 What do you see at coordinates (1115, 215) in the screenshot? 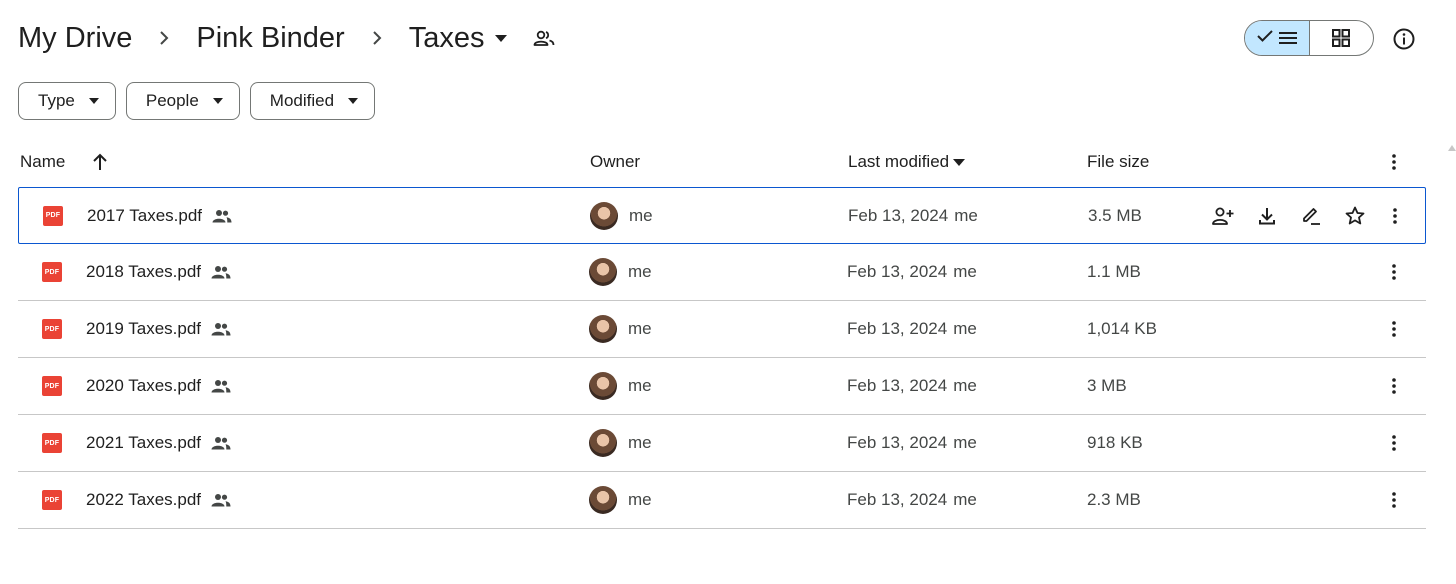
I see `file-size: 3.5 MB` at bounding box center [1115, 215].